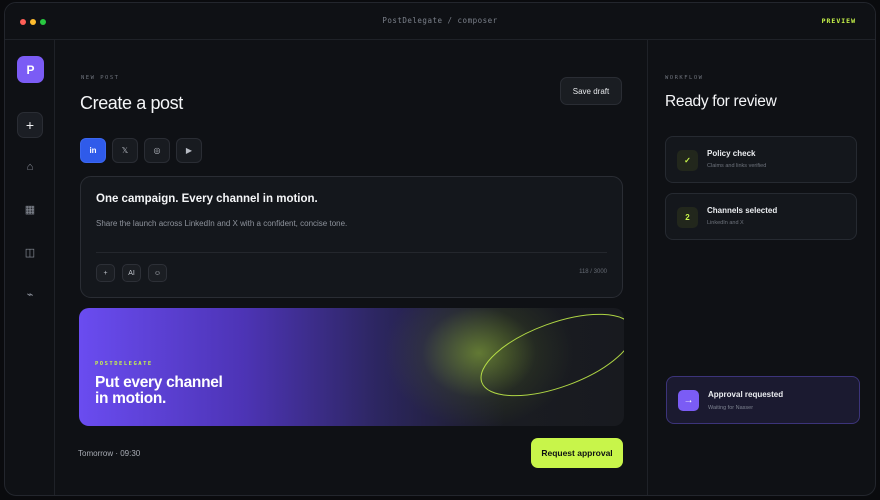 Image resolution: width=880 pixels, height=500 pixels. I want to click on banner-headline-line-2: in motion., so click(131, 398).